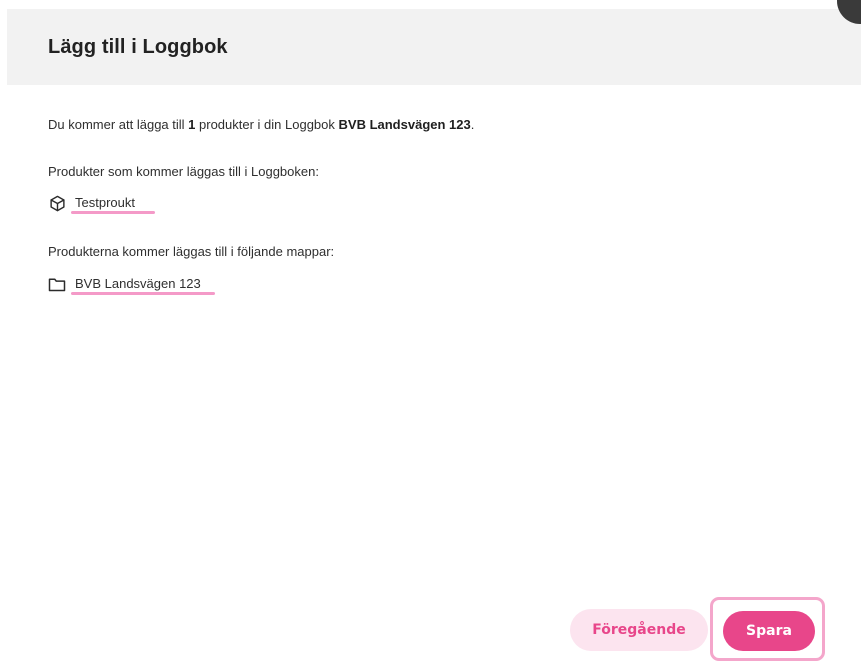 The width and height of the screenshot is (861, 668). What do you see at coordinates (138, 47) in the screenshot?
I see `dialog-title: Lägg till i Loggbok` at bounding box center [138, 47].